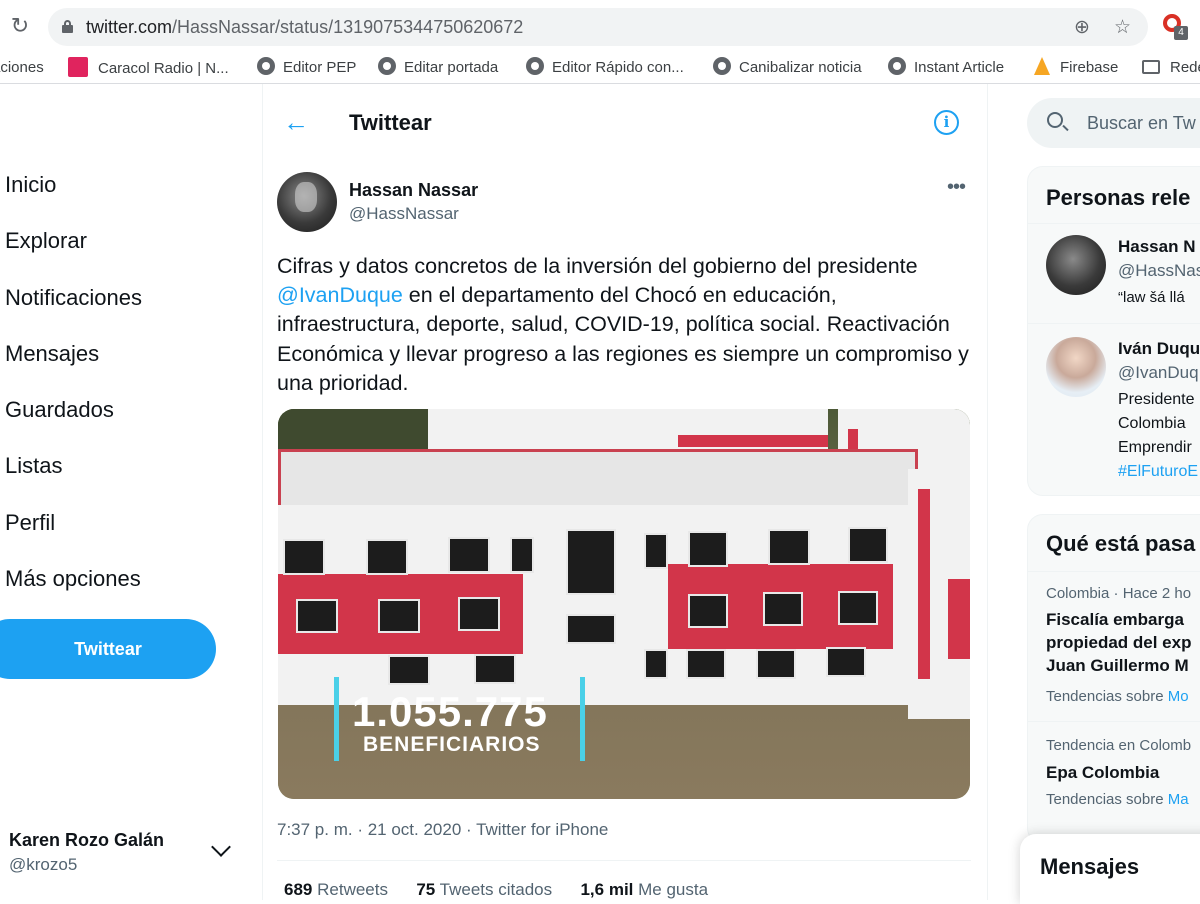 The width and height of the screenshot is (1200, 904). What do you see at coordinates (33, 466) in the screenshot?
I see `nav-lists: Listas` at bounding box center [33, 466].